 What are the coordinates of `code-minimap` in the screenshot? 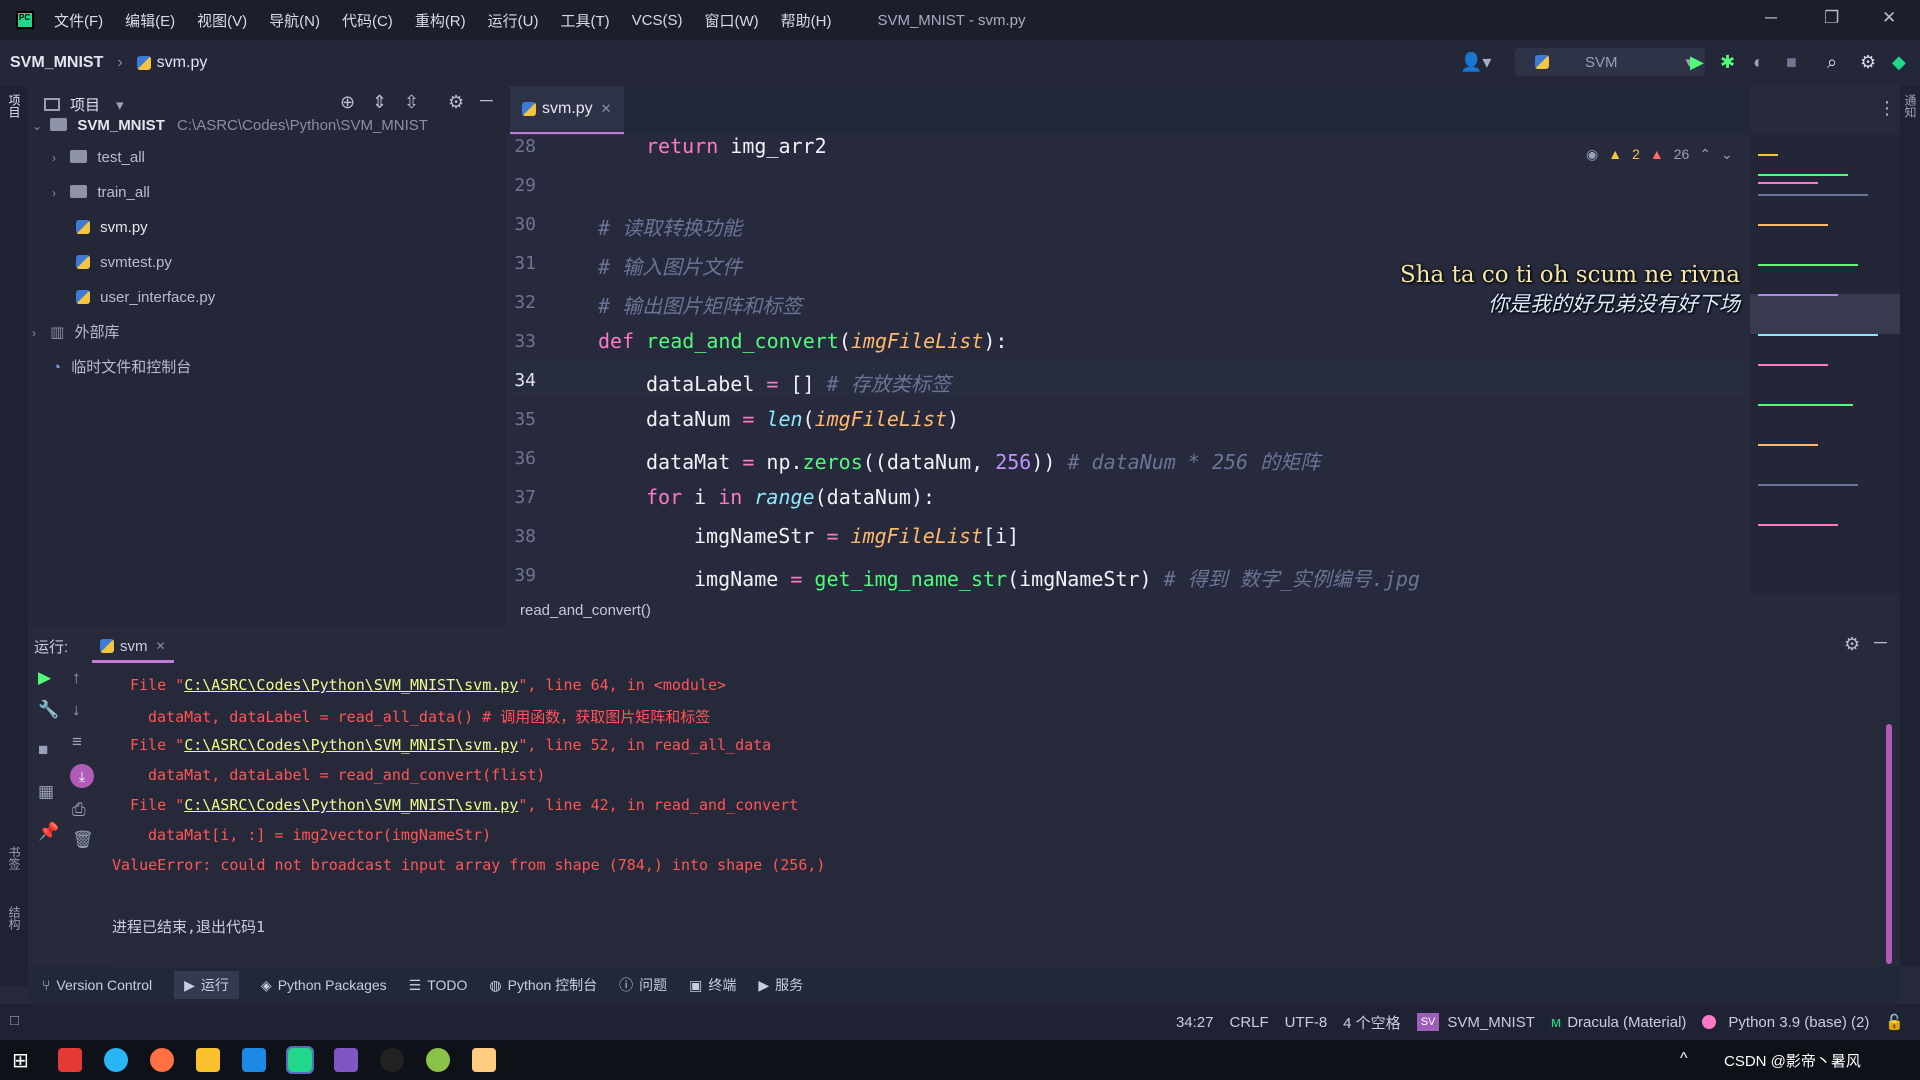 It's located at (1825, 364).